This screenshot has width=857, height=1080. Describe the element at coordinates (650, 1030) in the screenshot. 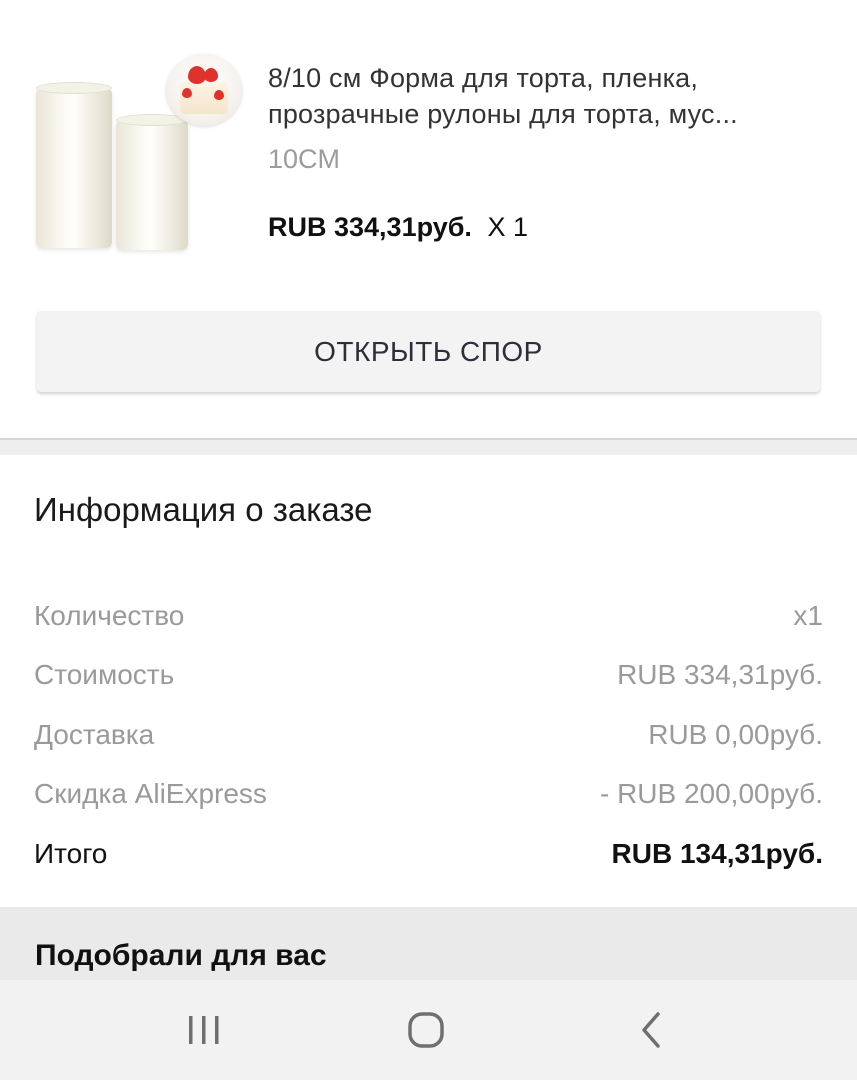

I see `back-chevron-icon` at that location.